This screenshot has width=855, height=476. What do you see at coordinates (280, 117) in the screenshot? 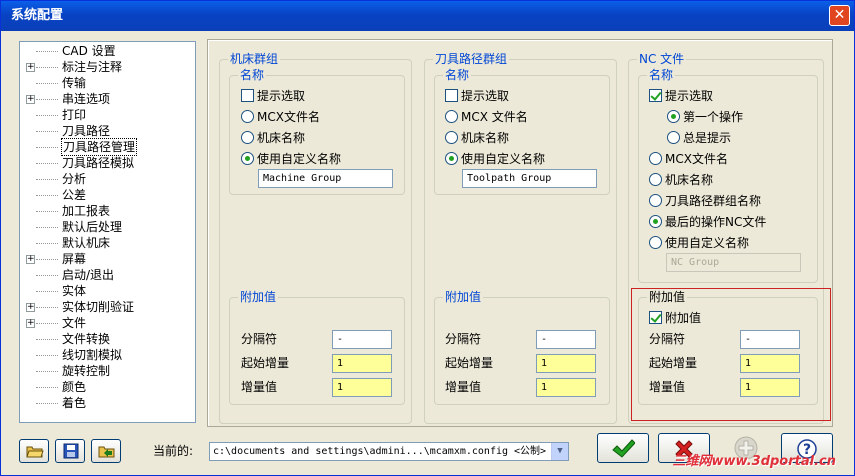
I see `machine-opt-mcx: MCX文件名` at bounding box center [280, 117].